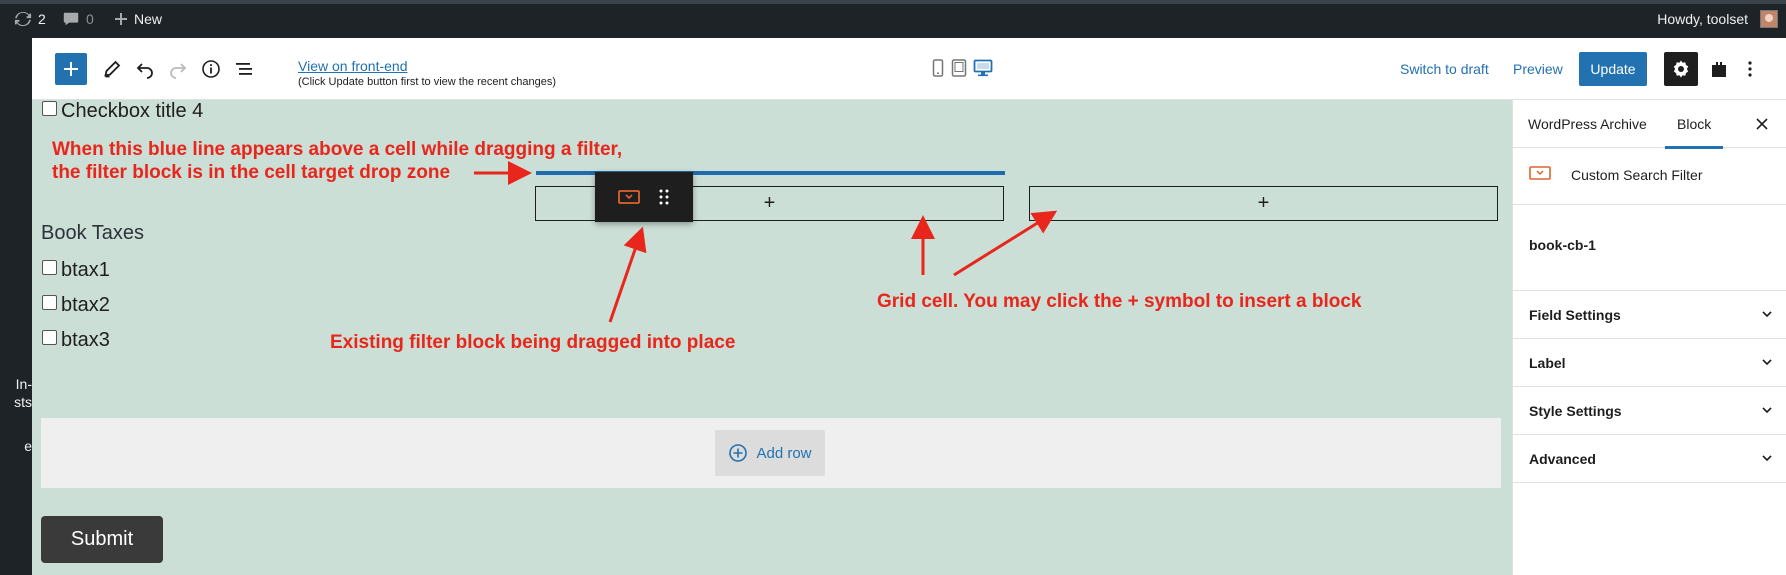 This screenshot has height=575, width=1786. I want to click on updates-item: 2, so click(30, 19).